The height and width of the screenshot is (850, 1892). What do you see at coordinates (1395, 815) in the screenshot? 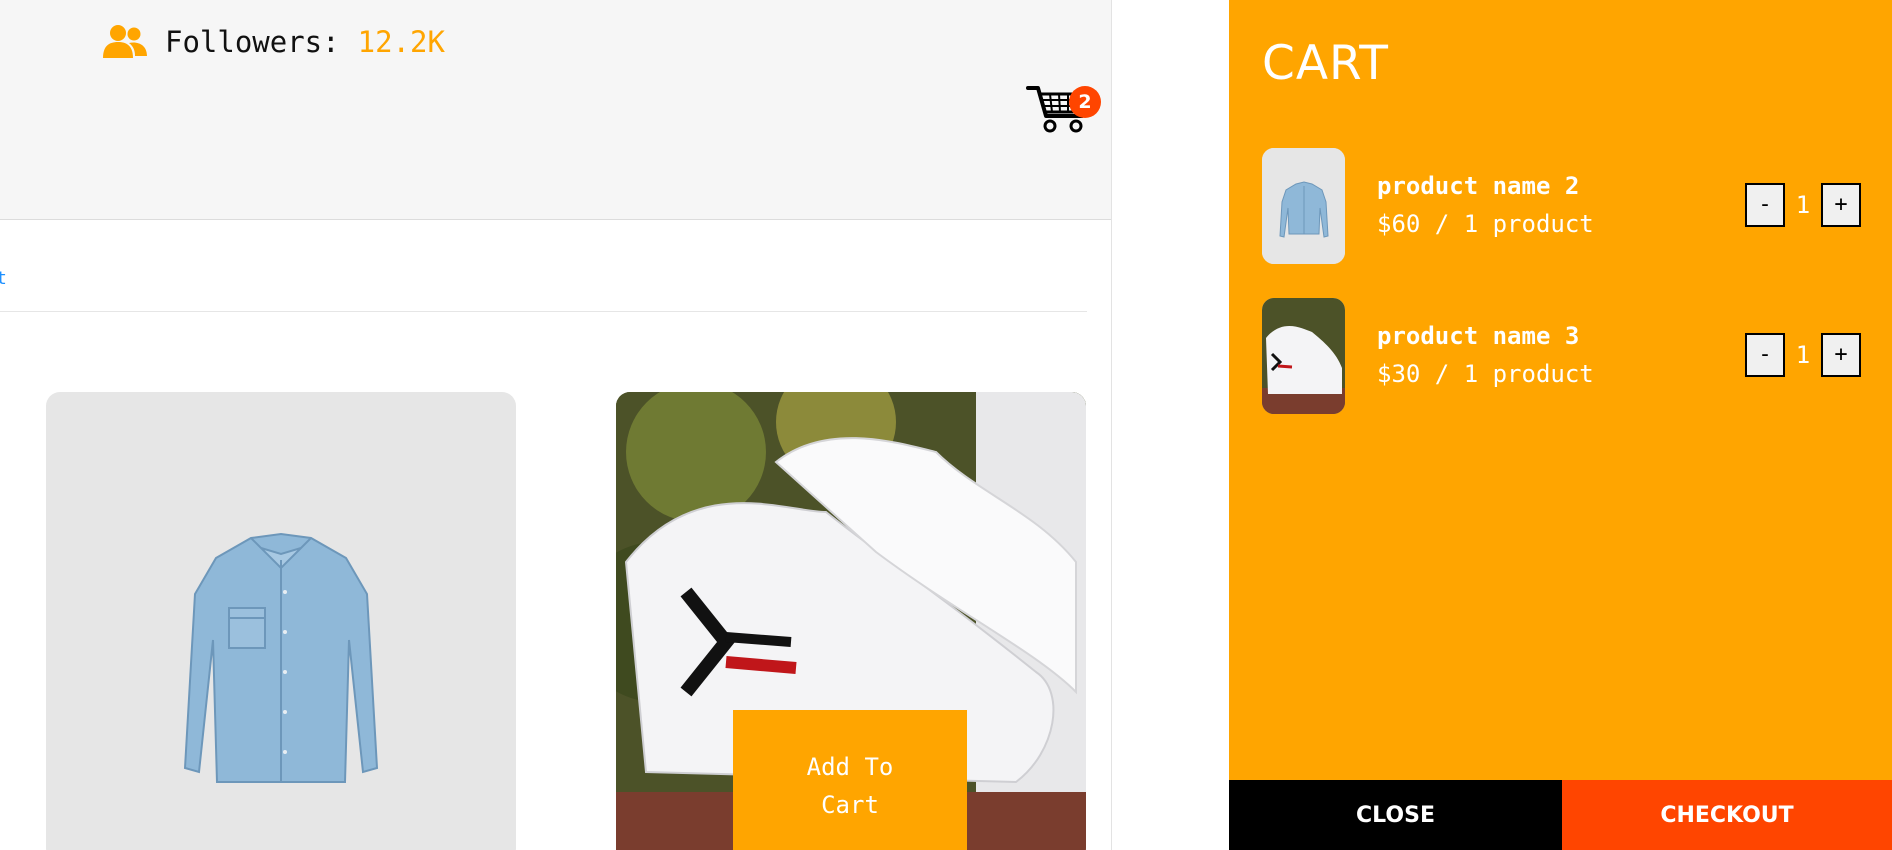
I see `close-button: CLOSE` at bounding box center [1395, 815].